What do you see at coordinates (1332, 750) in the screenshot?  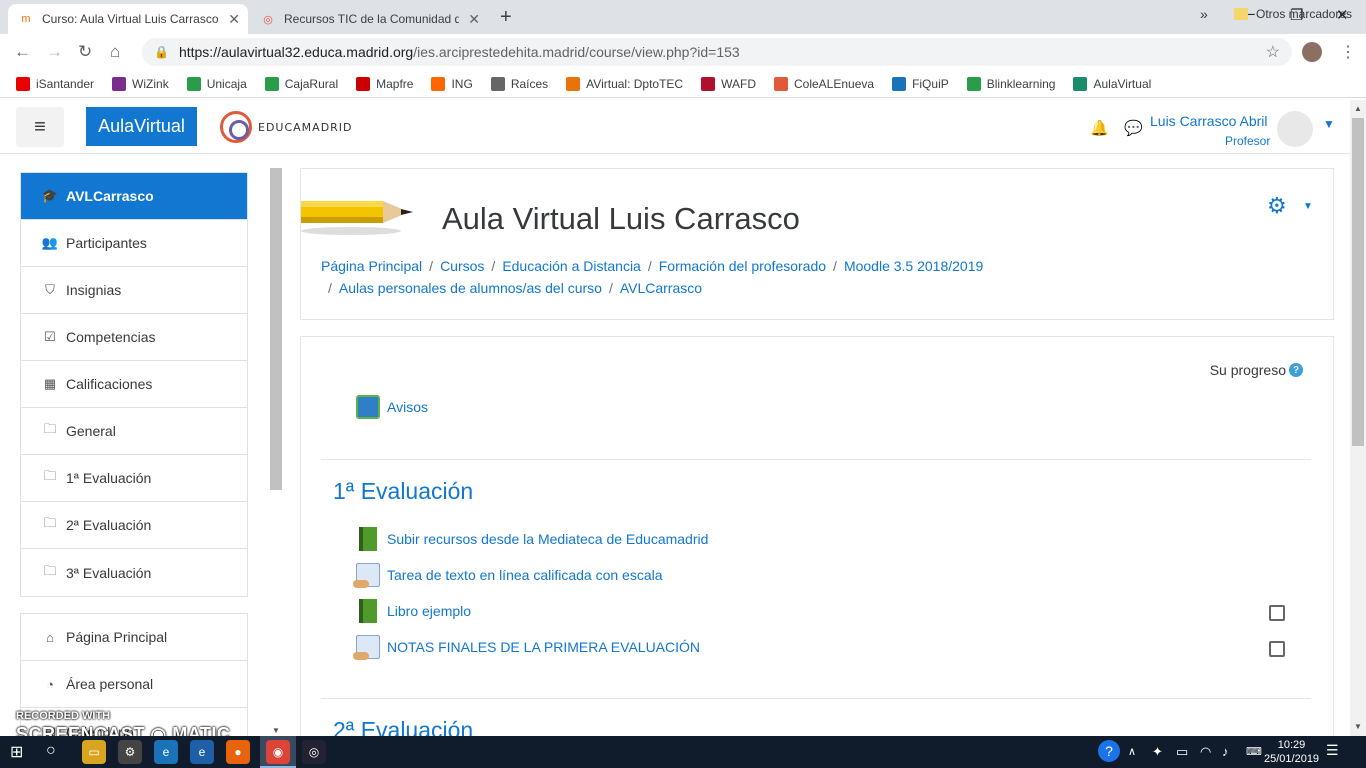 I see `notifications-icon: ☰` at bounding box center [1332, 750].